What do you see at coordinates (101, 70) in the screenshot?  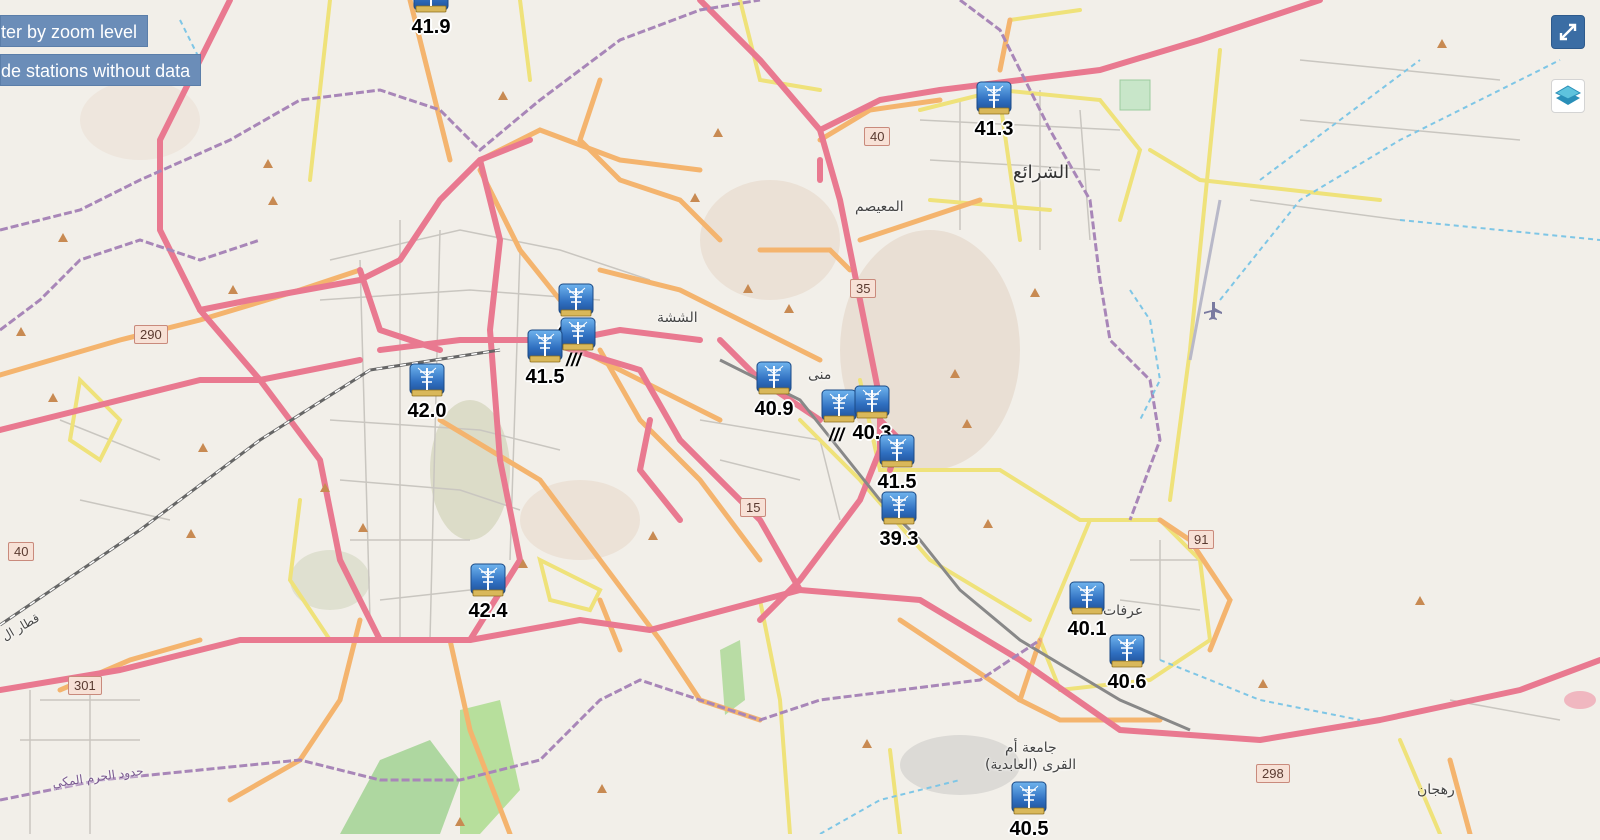 I see `hide-stations-without-data-toggle: de stations without data` at bounding box center [101, 70].